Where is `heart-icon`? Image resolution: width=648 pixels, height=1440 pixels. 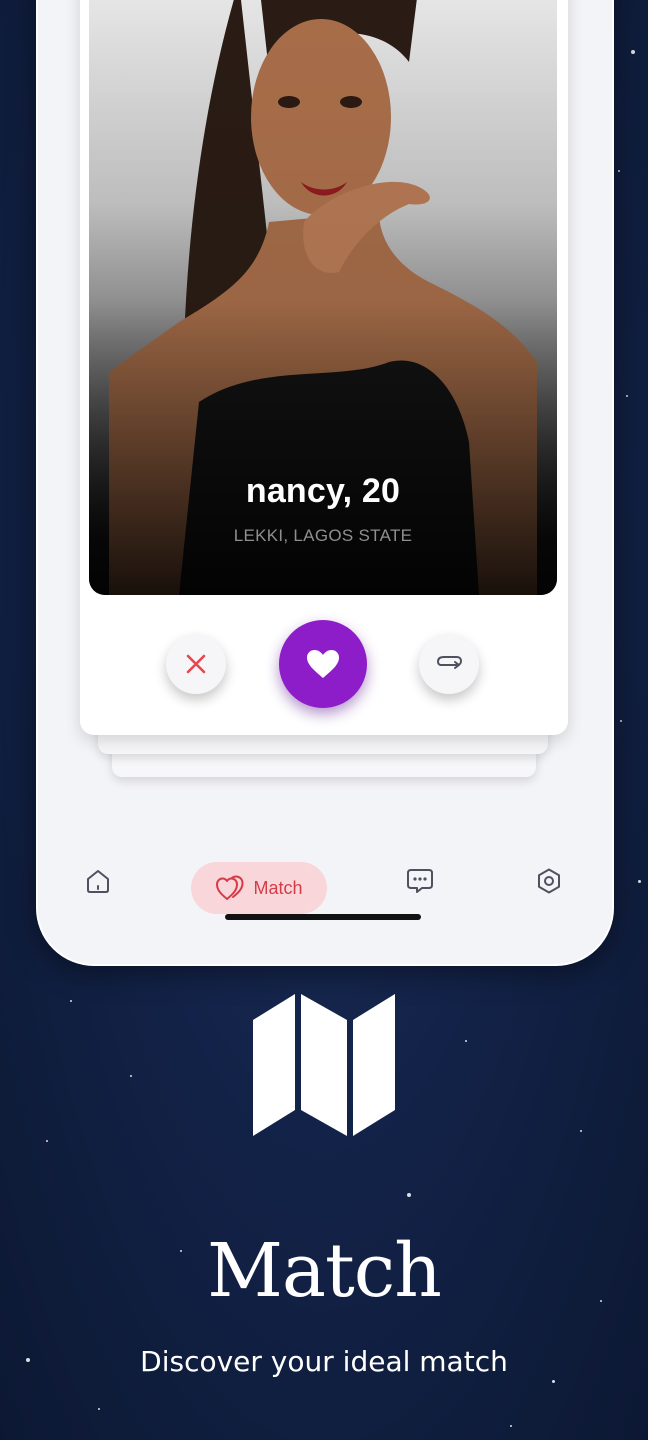
heart-icon is located at coordinates (323, 664).